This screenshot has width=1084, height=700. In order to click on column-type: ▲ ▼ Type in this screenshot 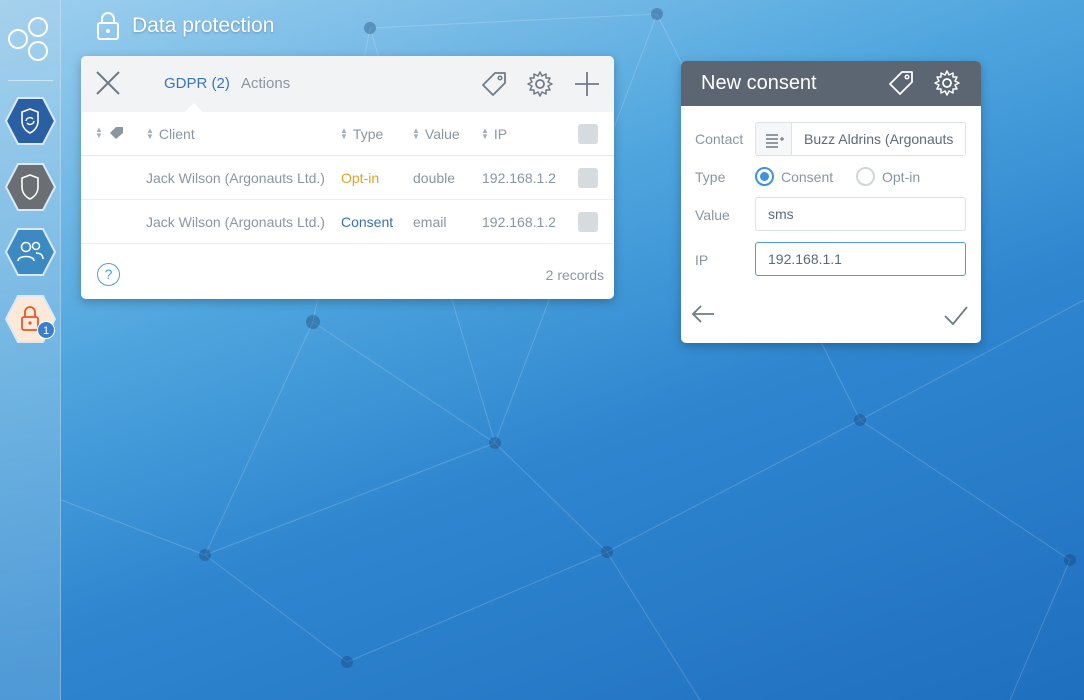, I will do `click(361, 134)`.